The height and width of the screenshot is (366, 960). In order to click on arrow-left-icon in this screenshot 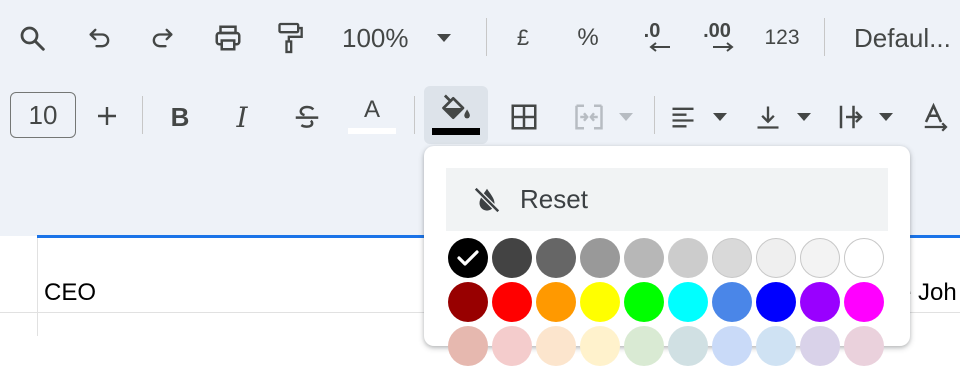, I will do `click(659, 47)`.